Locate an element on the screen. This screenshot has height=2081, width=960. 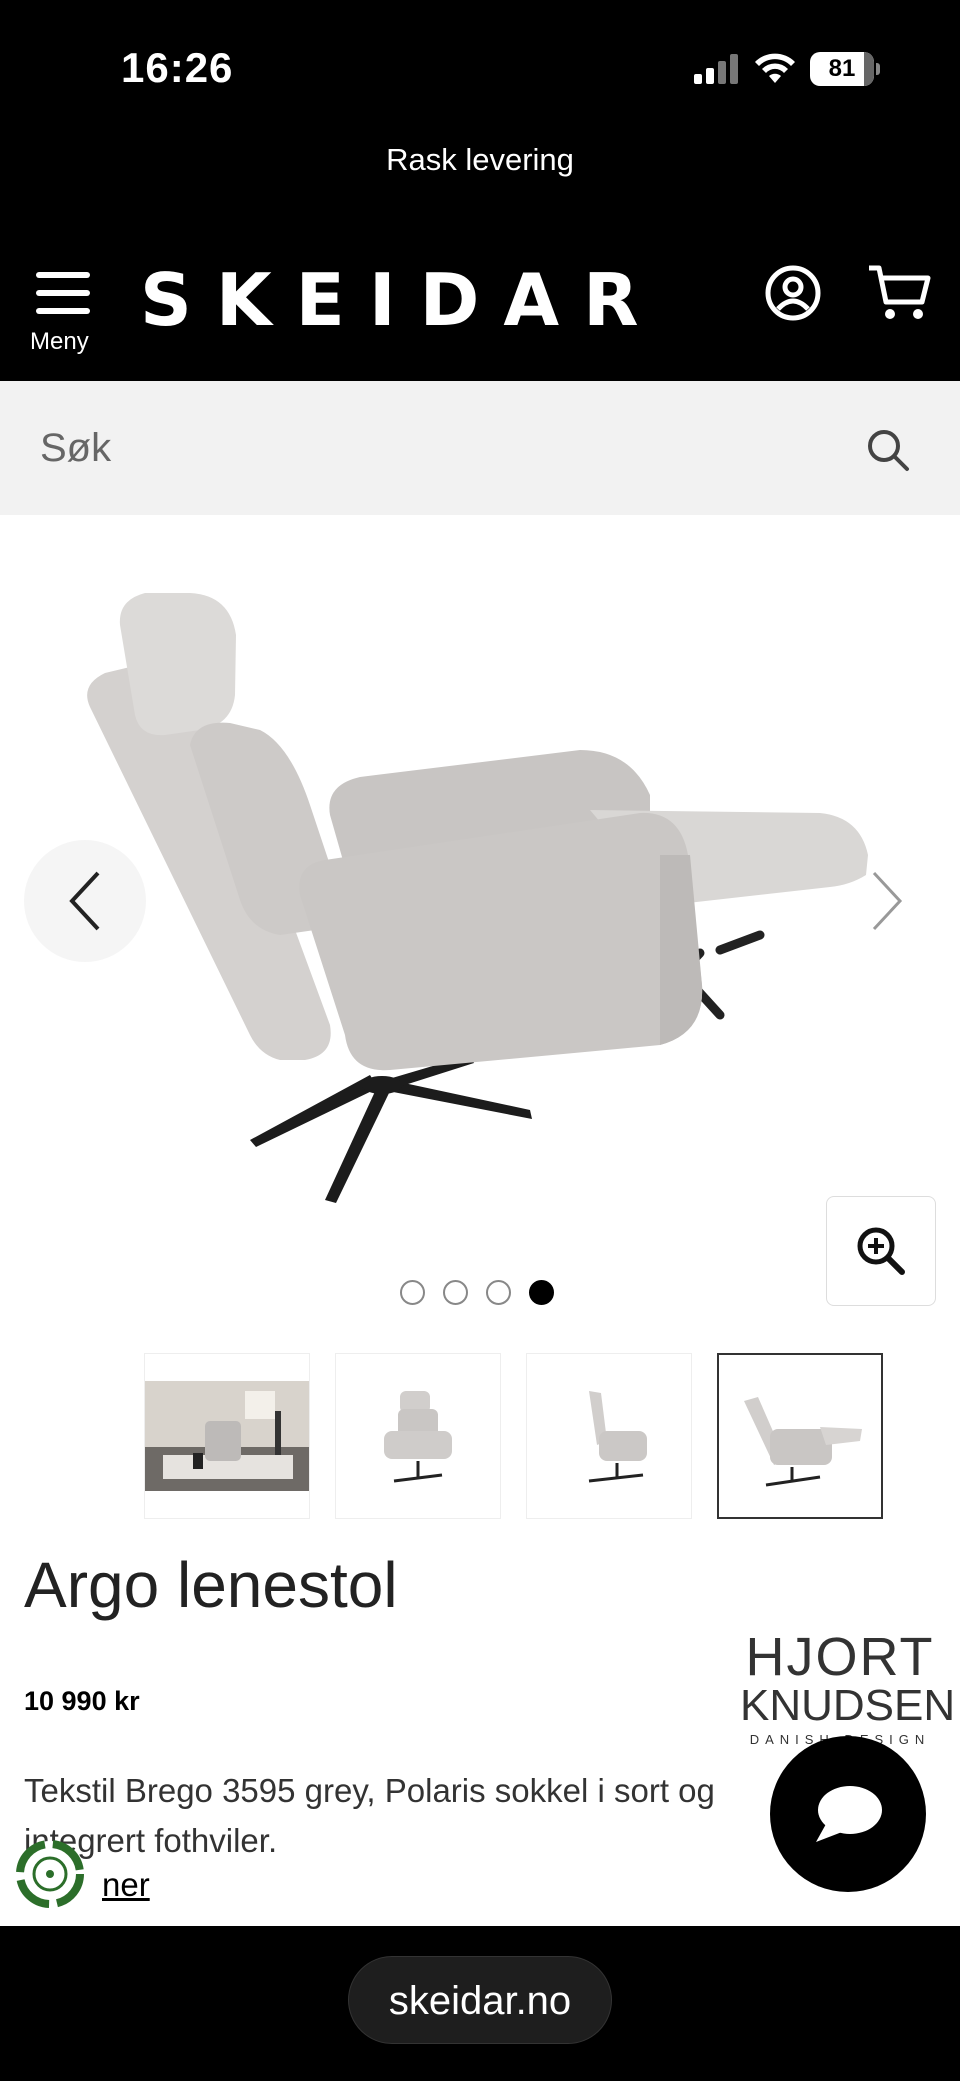
user-icon is located at coordinates (793, 293).